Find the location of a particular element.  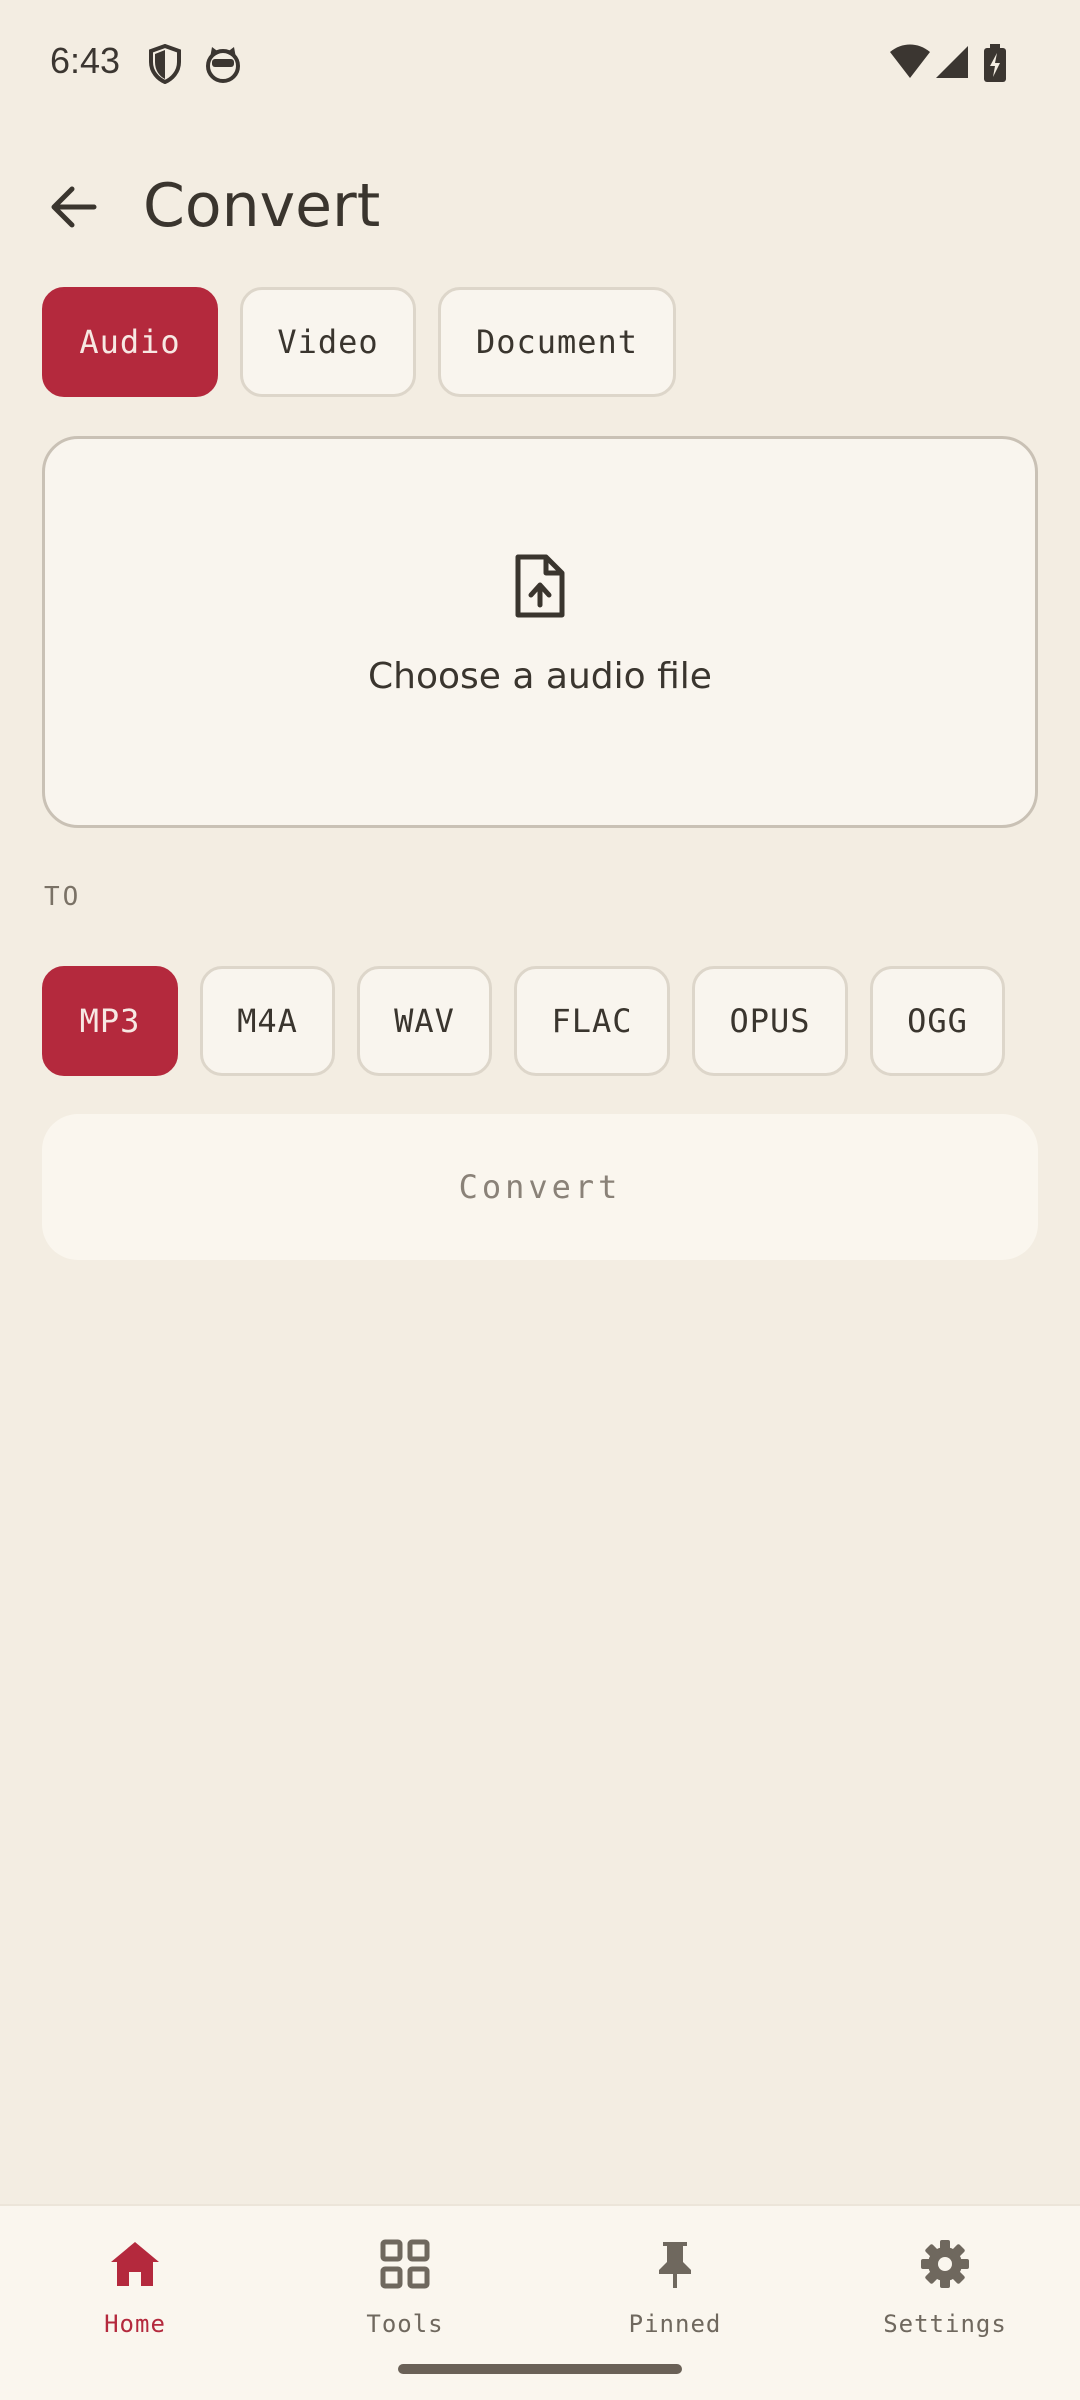

target-format-chips: MP3 M4A WAV FLAC OPUS OGG is located at coordinates (523, 1021).